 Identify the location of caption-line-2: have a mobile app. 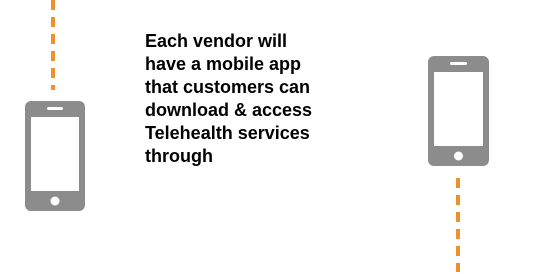
(223, 64).